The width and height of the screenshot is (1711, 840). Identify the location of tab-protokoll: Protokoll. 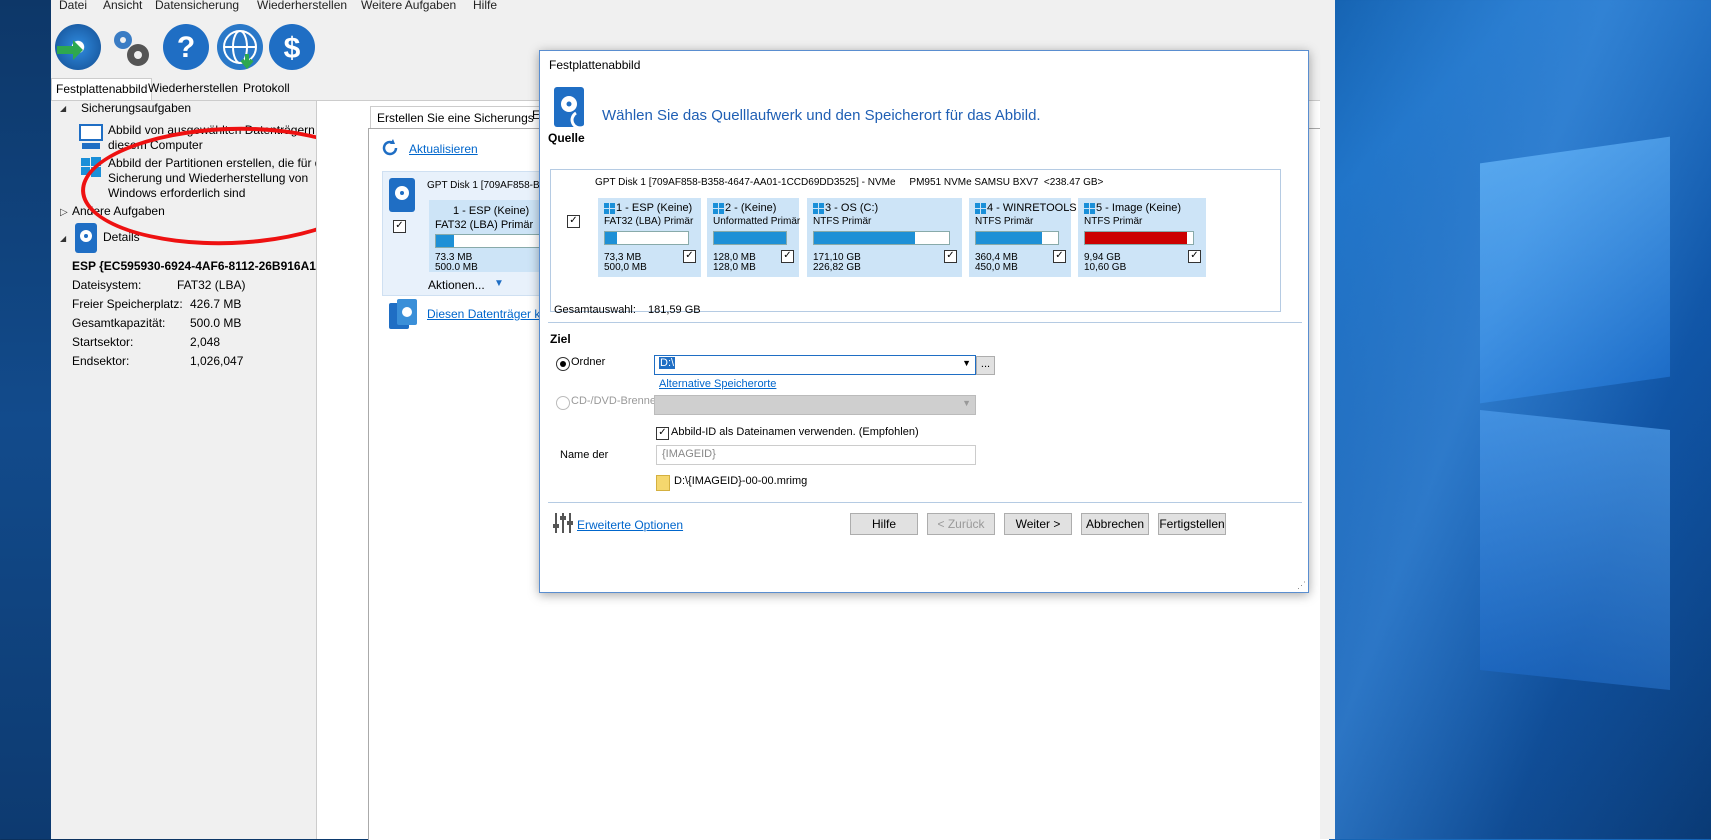
(266, 88).